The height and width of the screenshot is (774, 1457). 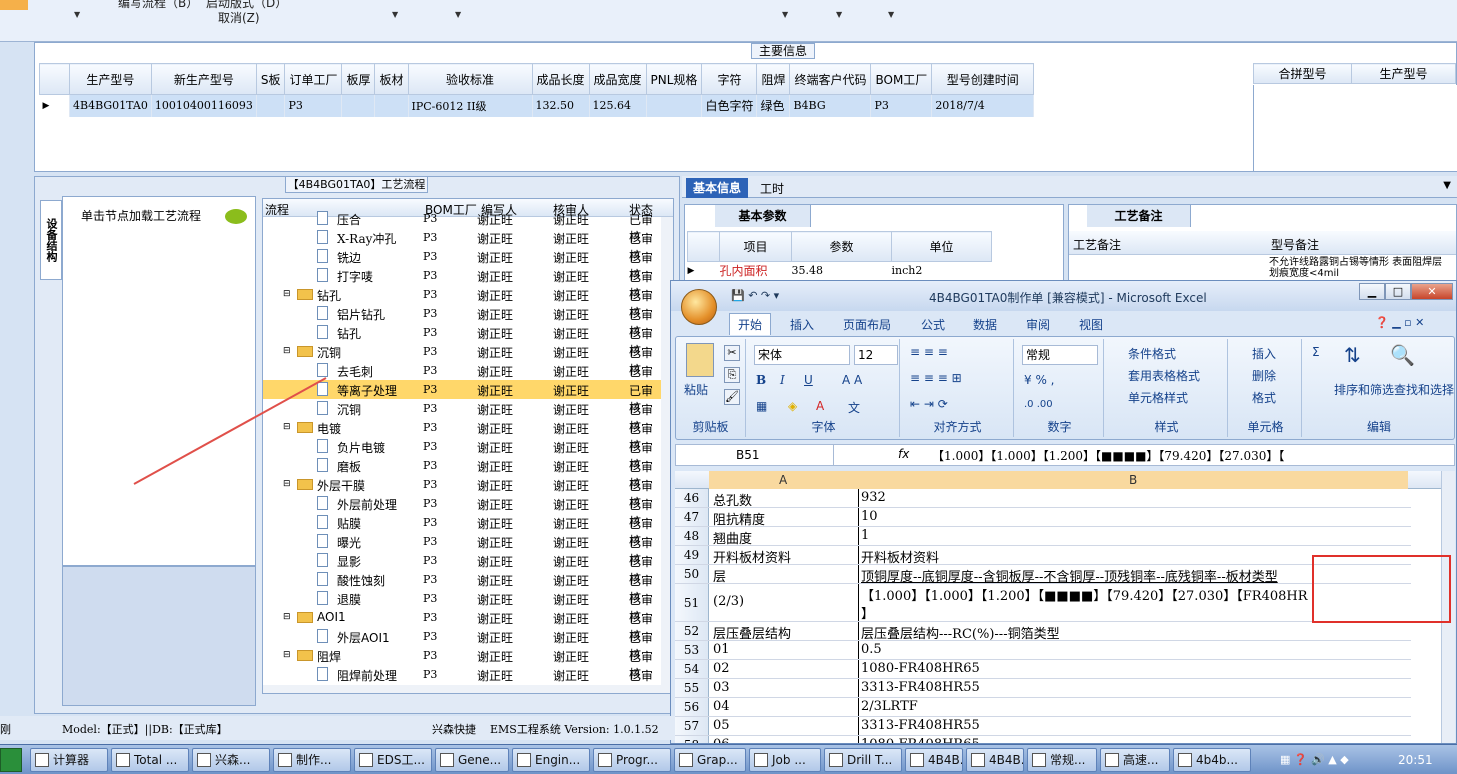 I want to click on tab-review: 审阅, so click(x=1038, y=324).